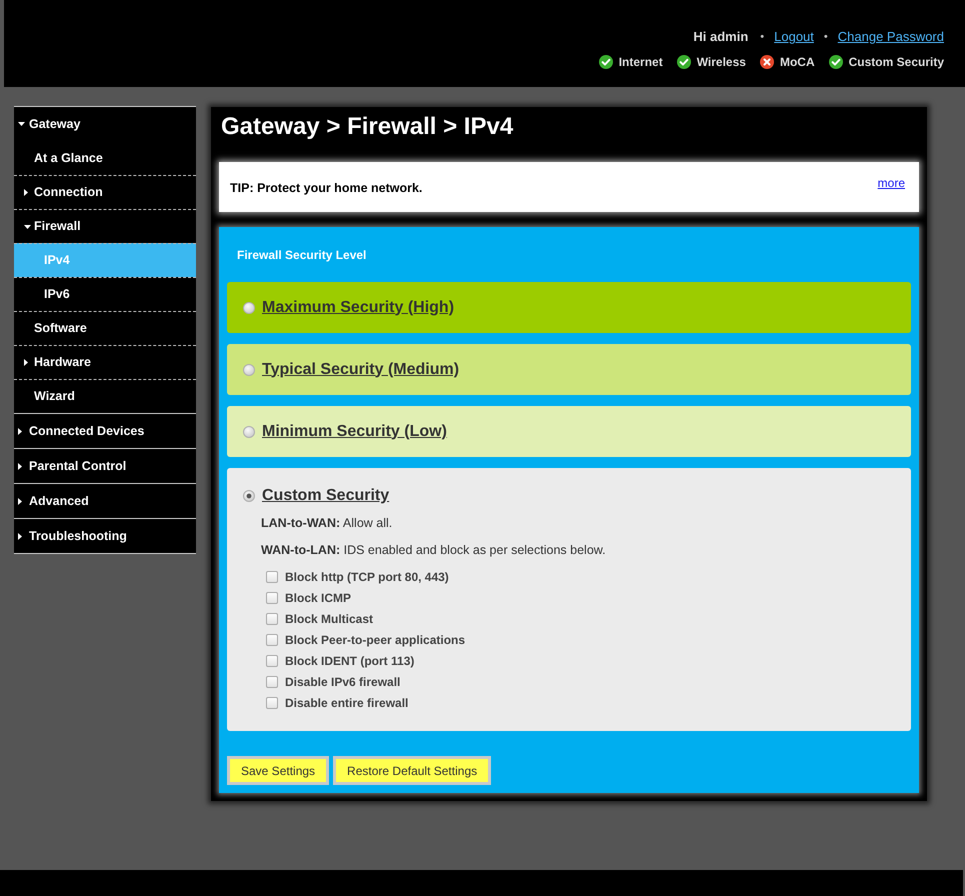 The image size is (965, 896). Describe the element at coordinates (349, 661) in the screenshot. I see `checkbox-label: Block IDENT (port 113)` at that location.